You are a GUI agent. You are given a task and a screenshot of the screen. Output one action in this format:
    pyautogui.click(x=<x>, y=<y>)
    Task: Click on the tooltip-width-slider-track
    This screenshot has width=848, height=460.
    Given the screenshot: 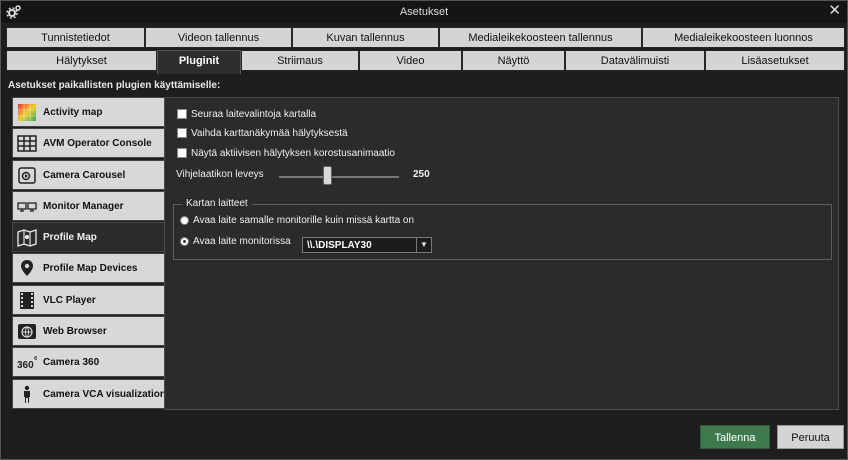 What is the action you would take?
    pyautogui.click(x=339, y=177)
    